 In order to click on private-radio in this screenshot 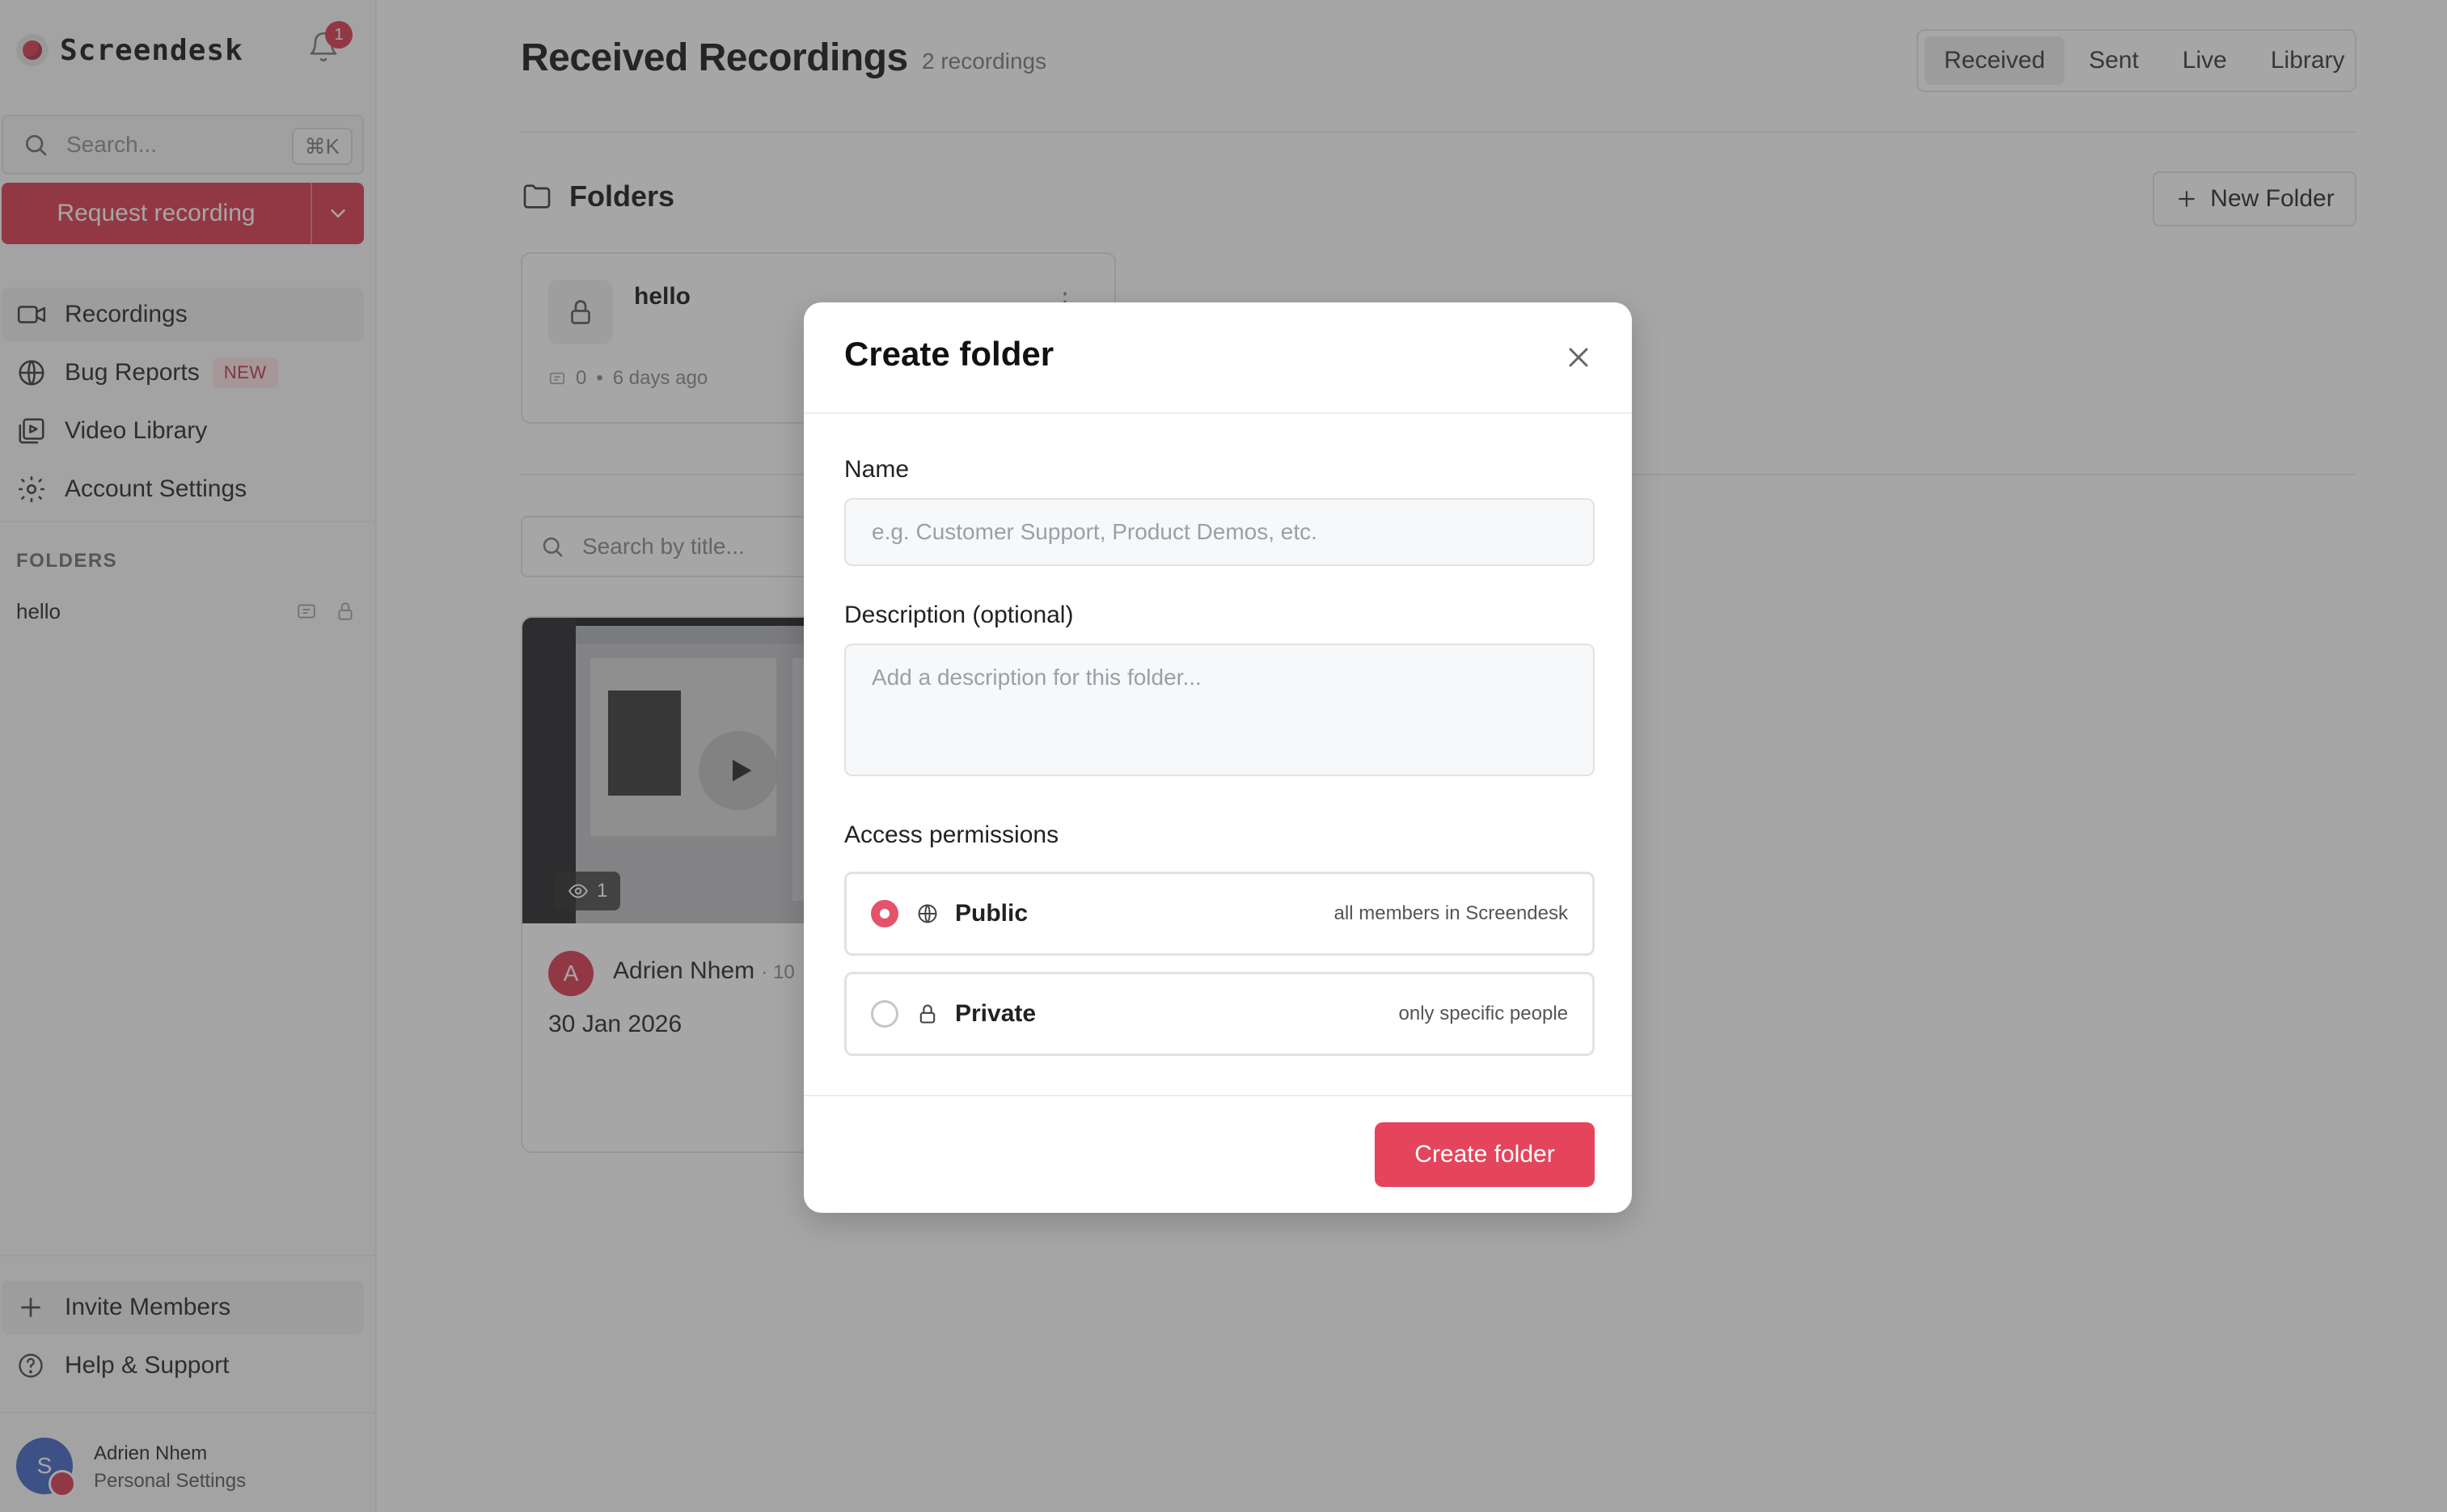, I will do `click(884, 1014)`.